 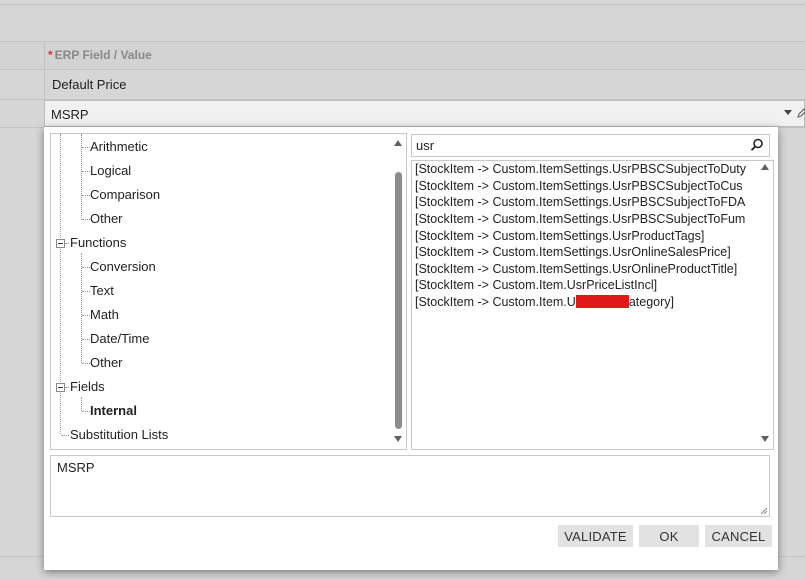 I want to click on tree-item-logical: Logical, so click(x=110, y=170).